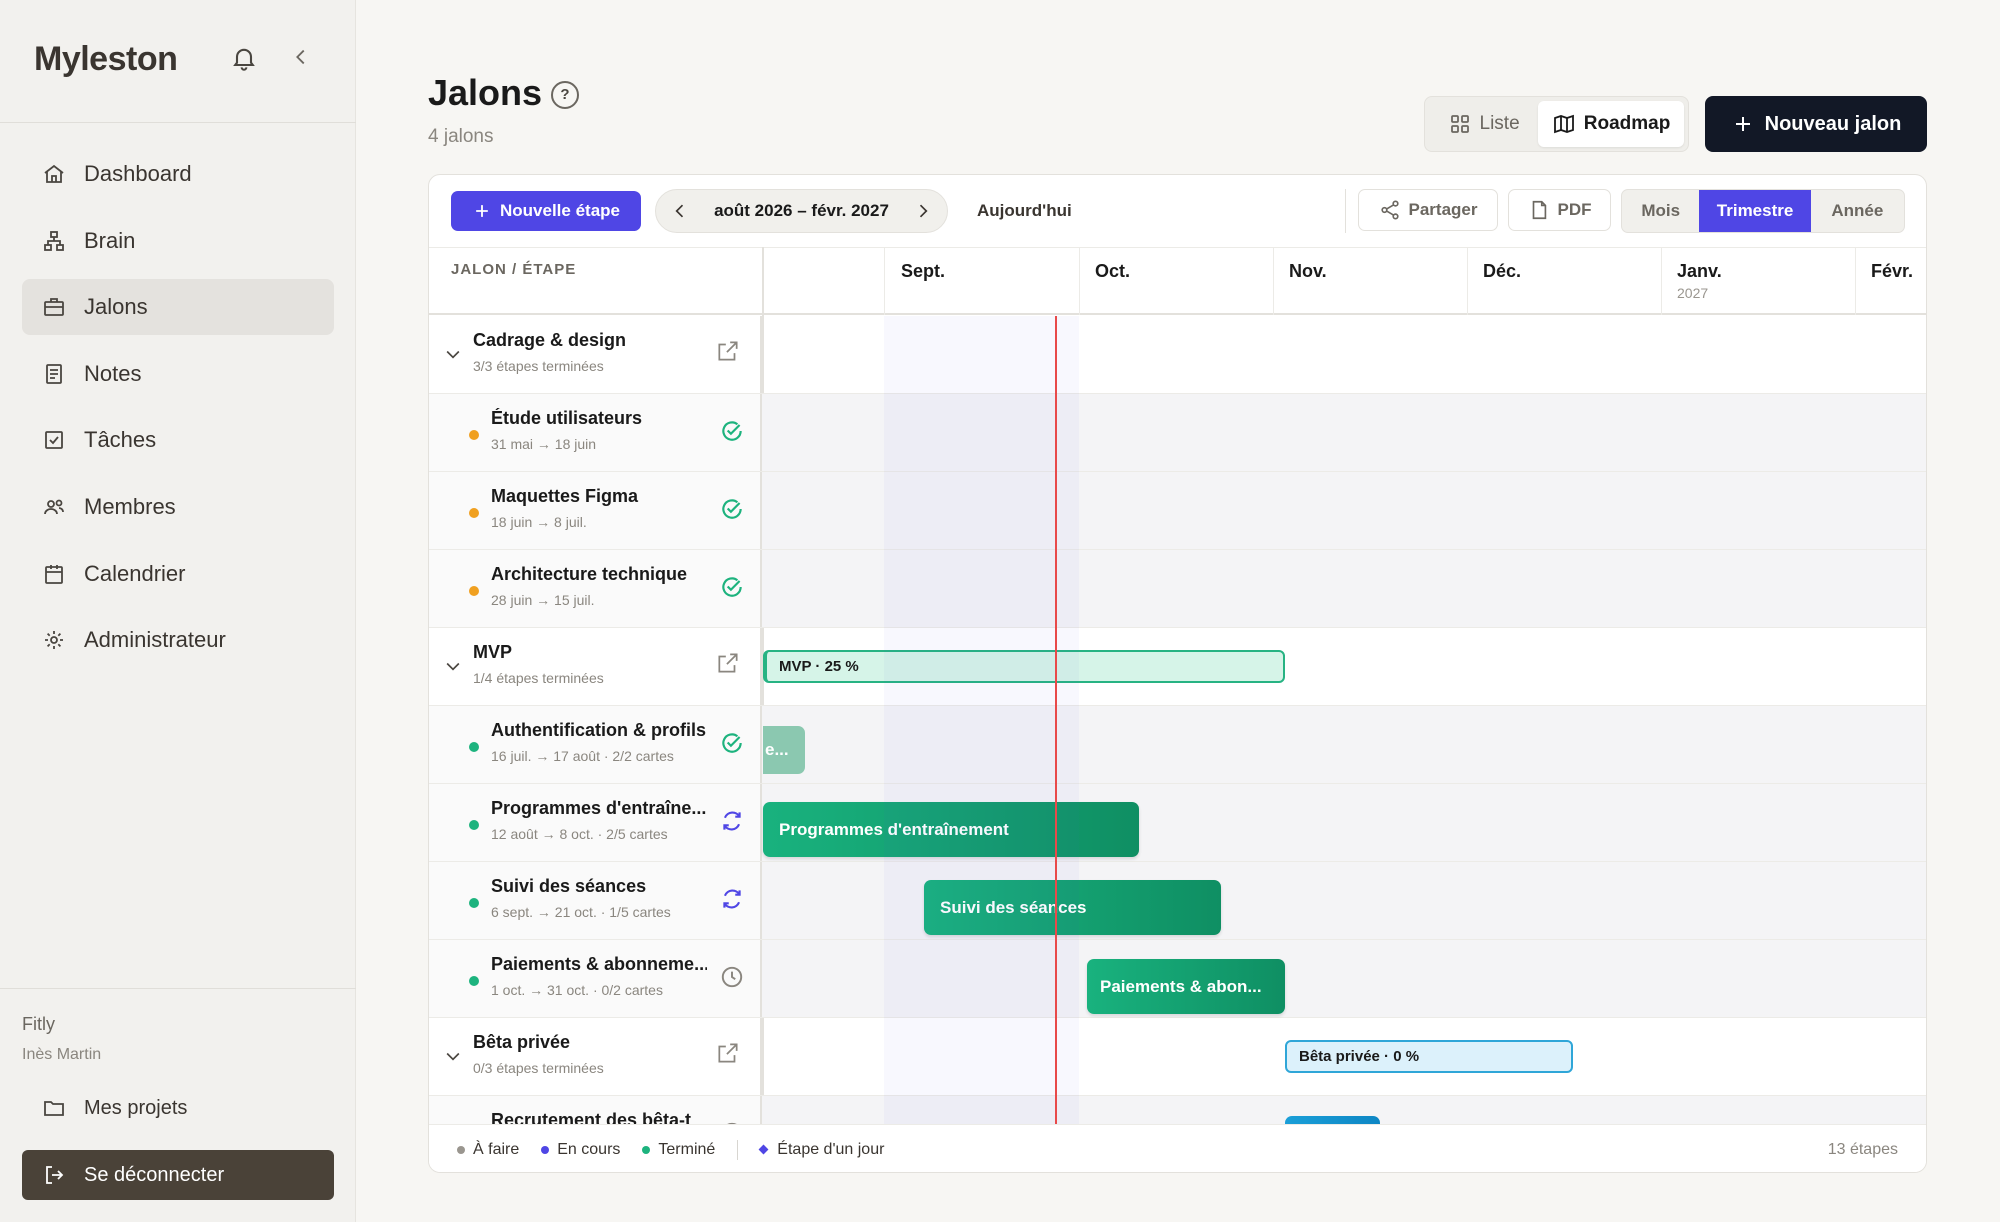 This screenshot has height=1222, width=2000. What do you see at coordinates (54, 507) in the screenshot?
I see `users-icon` at bounding box center [54, 507].